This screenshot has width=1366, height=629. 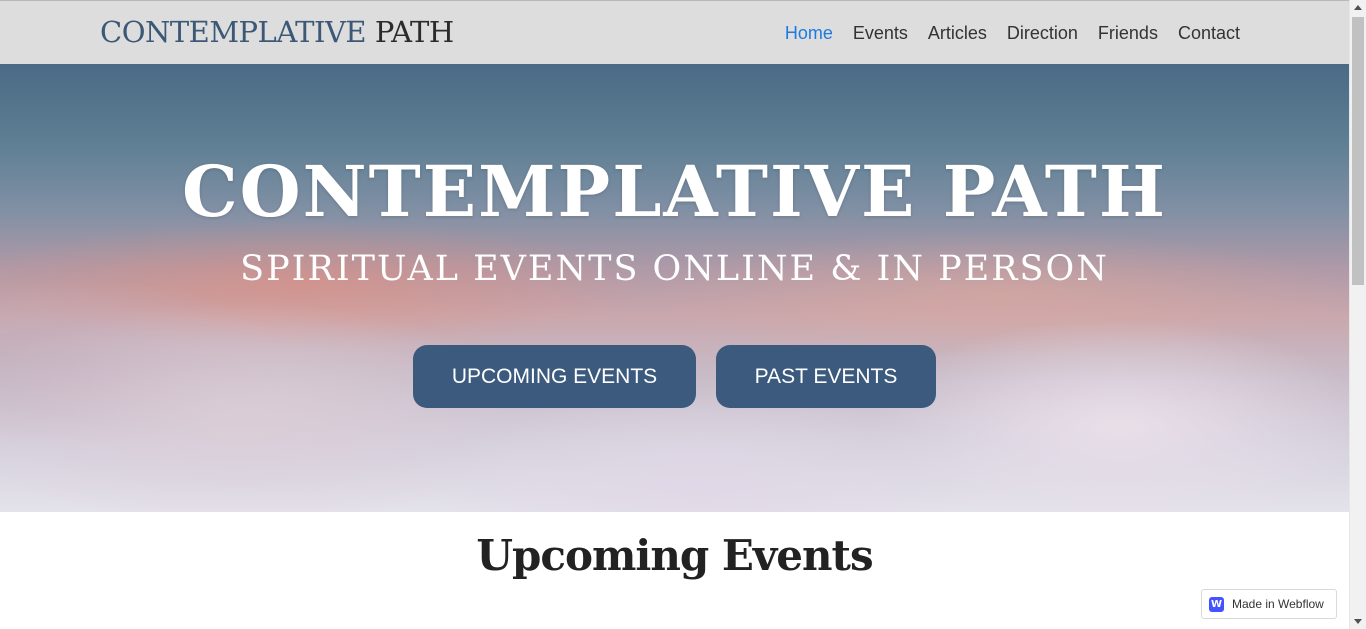 What do you see at coordinates (1278, 604) in the screenshot?
I see `webflow-badge-label: Made in Webflow` at bounding box center [1278, 604].